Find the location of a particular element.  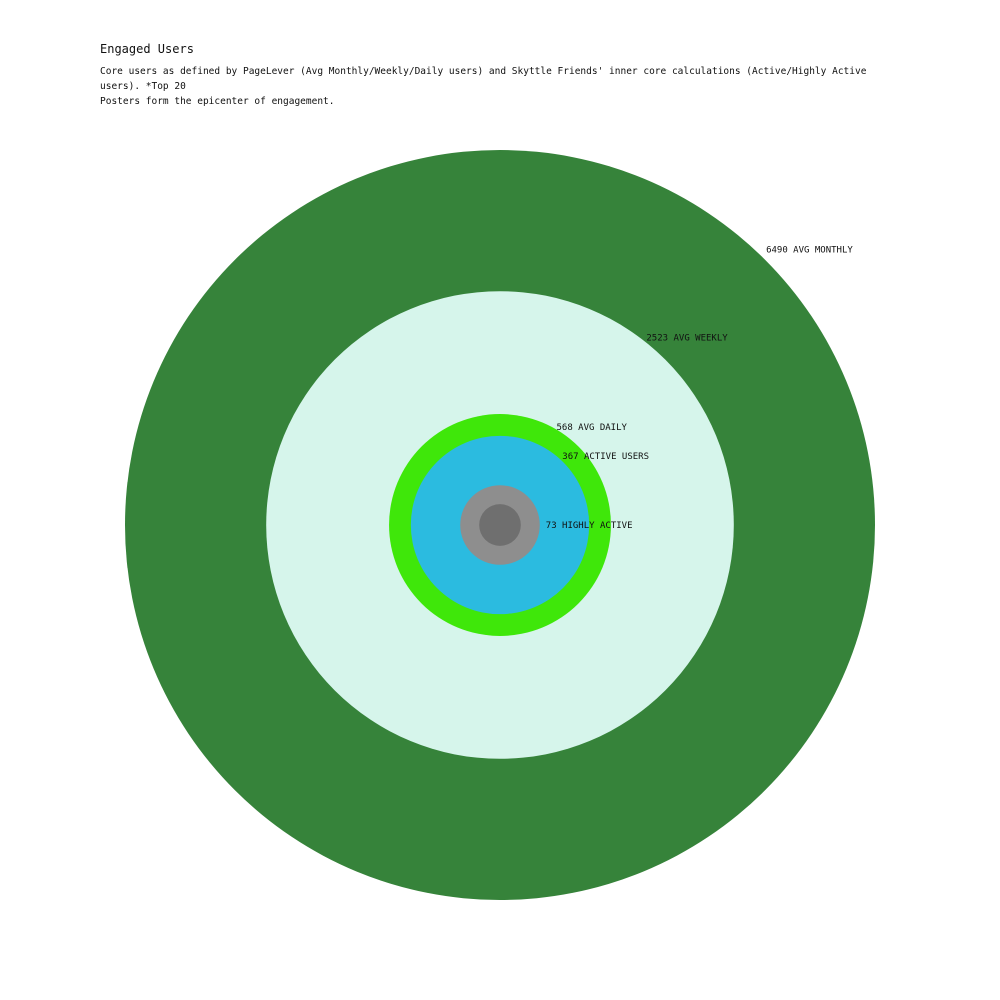

label-avg-weekly: 2523 AVG WEEKLY is located at coordinates (687, 339).